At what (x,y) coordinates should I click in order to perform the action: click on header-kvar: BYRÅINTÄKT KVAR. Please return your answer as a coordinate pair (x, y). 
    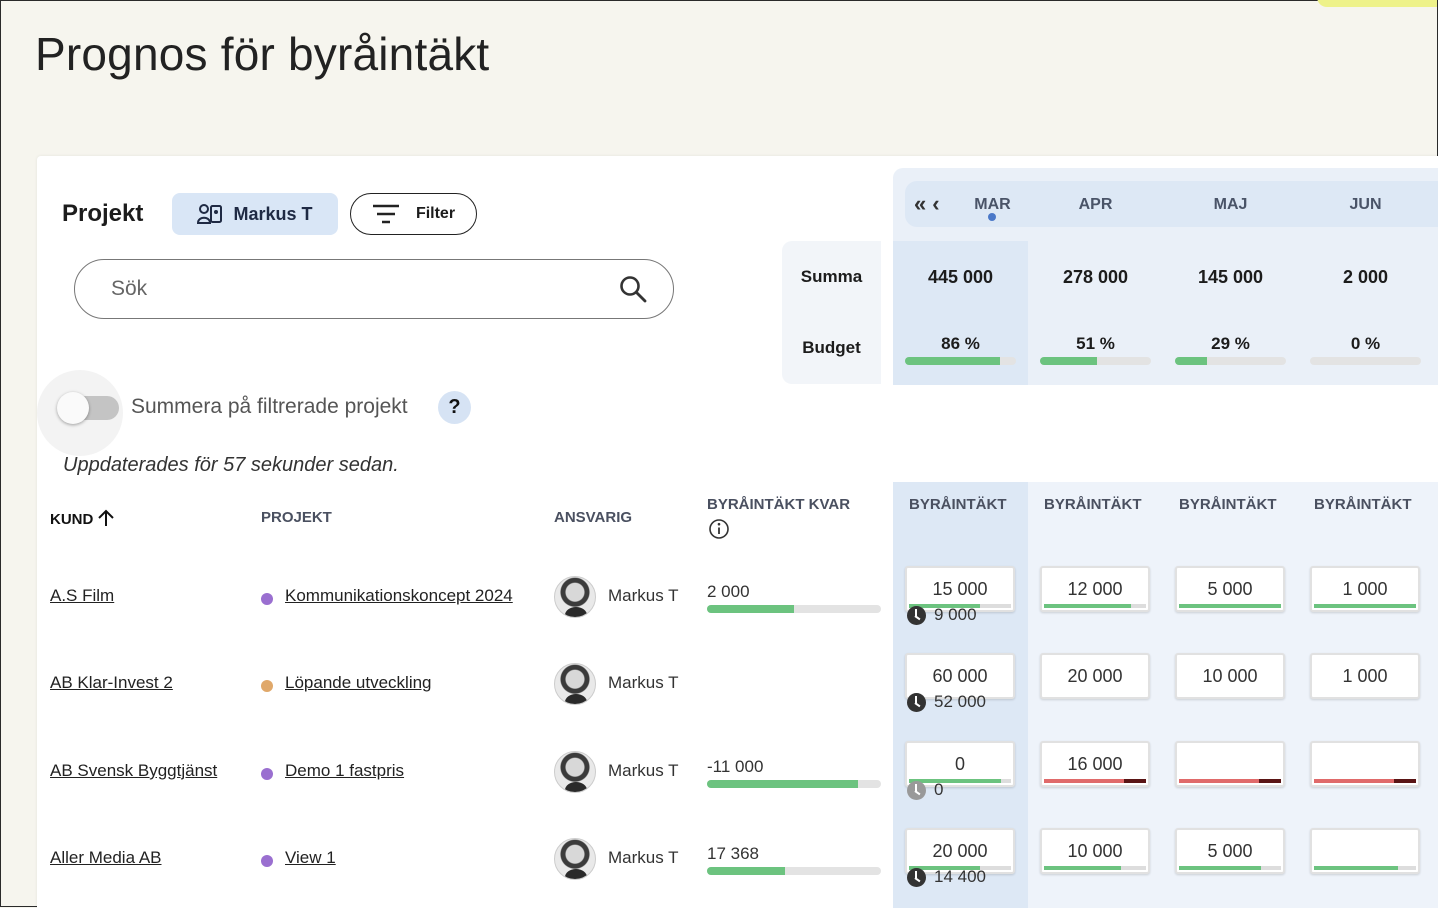
    Looking at the image, I should click on (778, 504).